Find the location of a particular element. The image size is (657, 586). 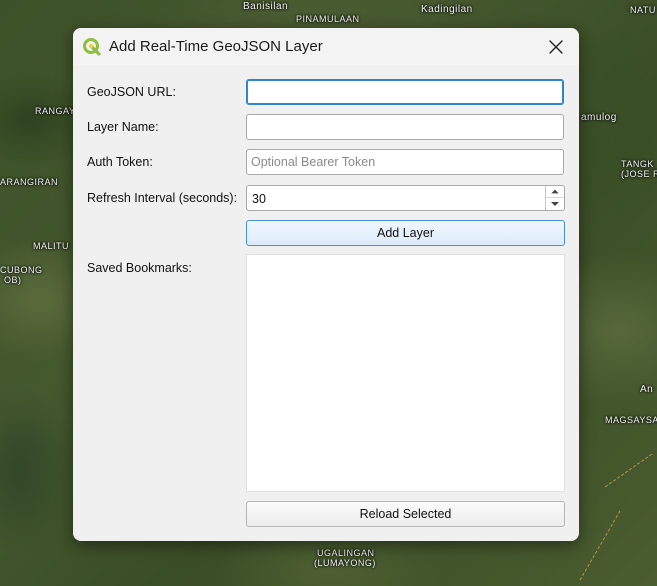

layer-name-input is located at coordinates (405, 127).